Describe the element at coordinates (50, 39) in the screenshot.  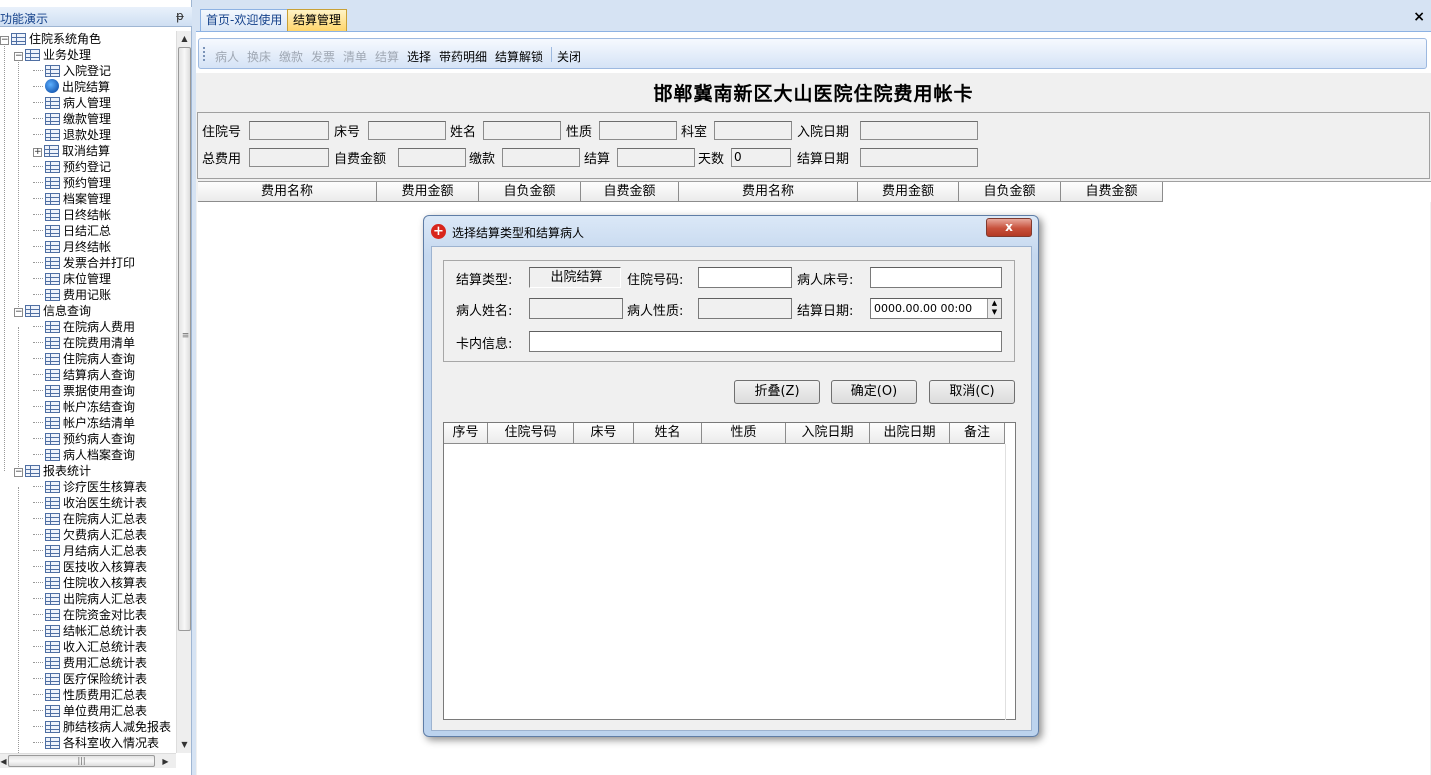
I see `tree-group-0: − 住院系统角色` at that location.